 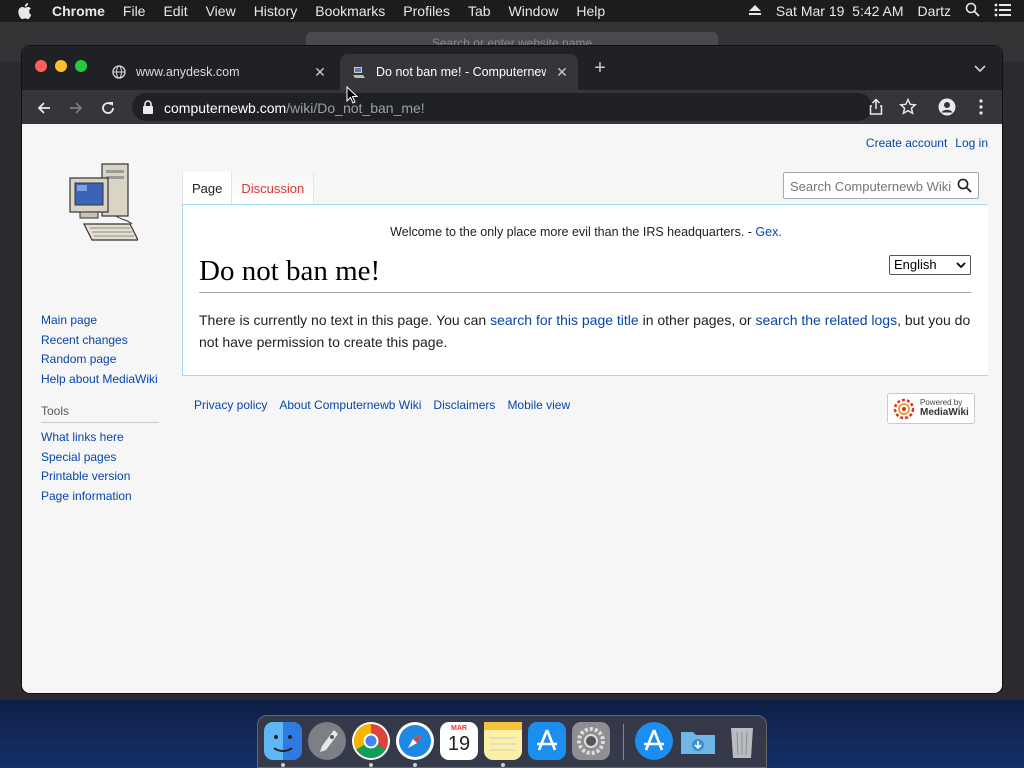 I want to click on share-icon, so click(x=876, y=107).